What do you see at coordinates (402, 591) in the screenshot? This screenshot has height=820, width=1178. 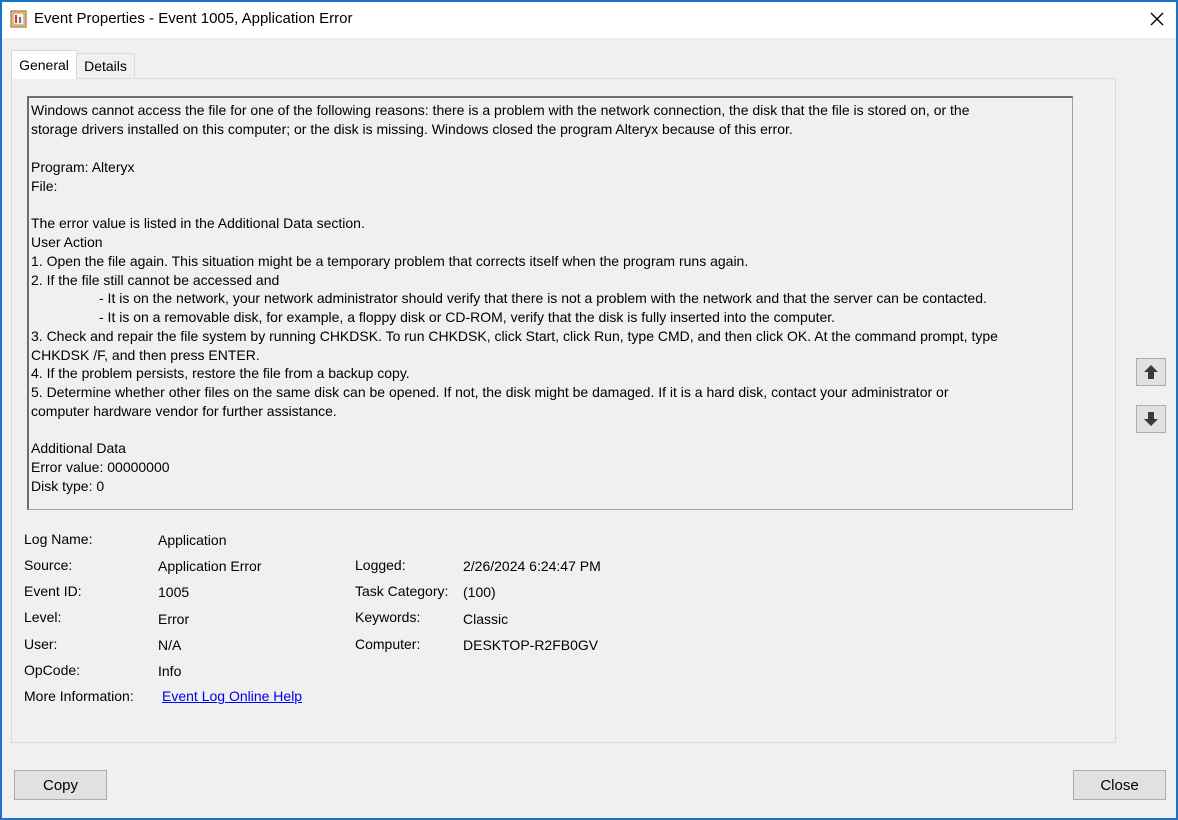 I see `task-category-label: Task Category:` at bounding box center [402, 591].